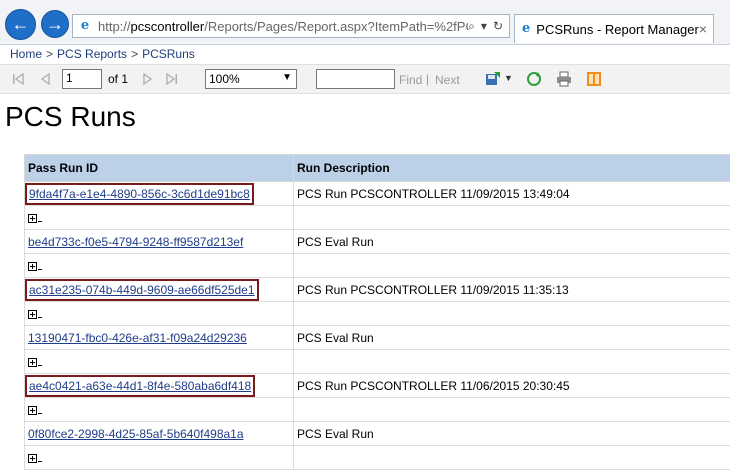 The image size is (730, 470). What do you see at coordinates (447, 80) in the screenshot?
I see `find-next-link: Next` at bounding box center [447, 80].